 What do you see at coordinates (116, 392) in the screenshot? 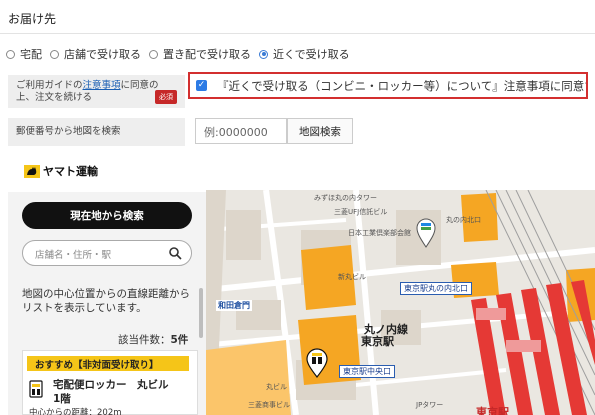
I see `store-name: 宅配便ロッカー 丸ビル 1階` at bounding box center [116, 392].